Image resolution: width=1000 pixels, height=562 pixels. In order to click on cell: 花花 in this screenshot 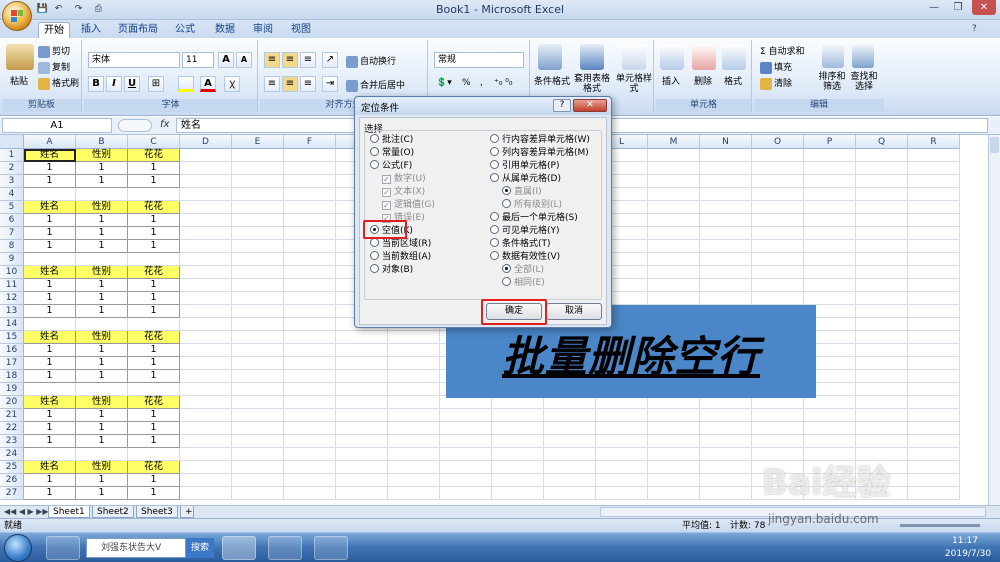, I will do `click(154, 402)`.